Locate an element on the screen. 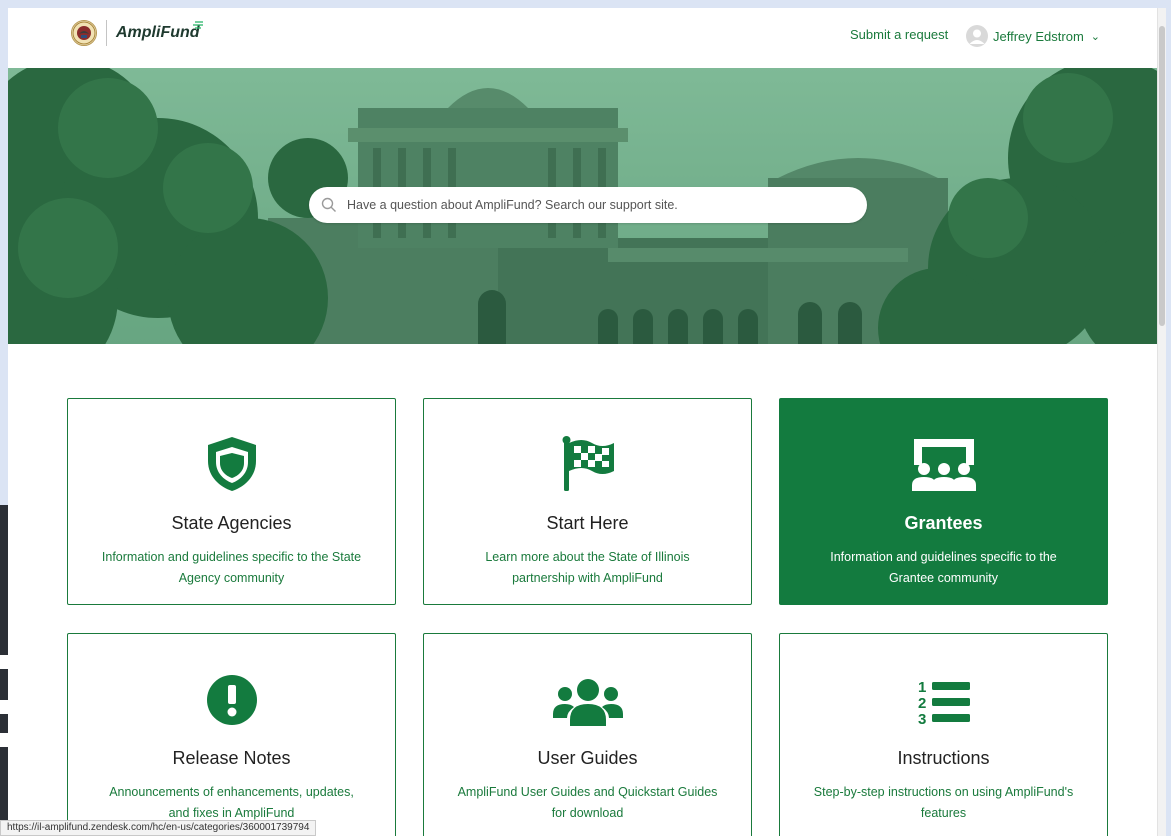 The height and width of the screenshot is (836, 1171). checkered-flag-icon is located at coordinates (588, 463).